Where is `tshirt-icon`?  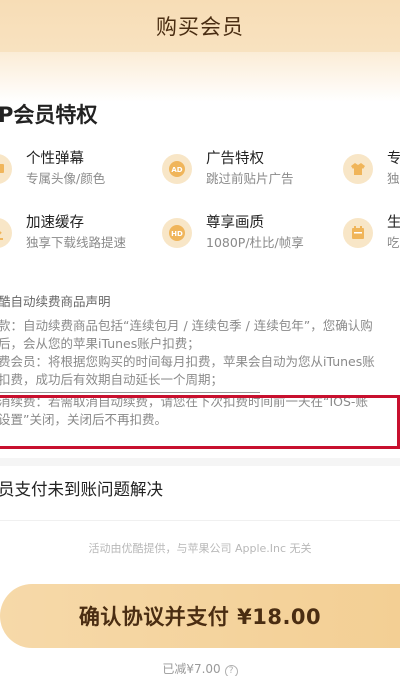
tshirt-icon is located at coordinates (358, 169).